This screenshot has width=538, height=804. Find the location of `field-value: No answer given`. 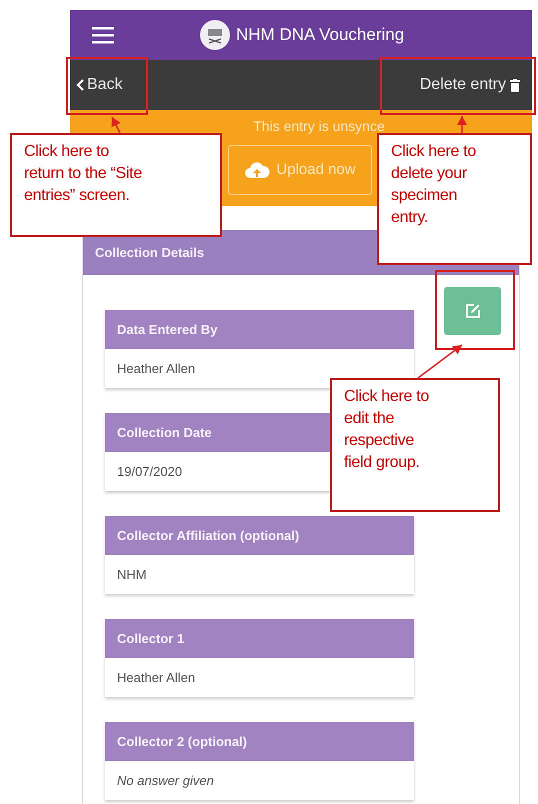

field-value: No answer given is located at coordinates (165, 781).